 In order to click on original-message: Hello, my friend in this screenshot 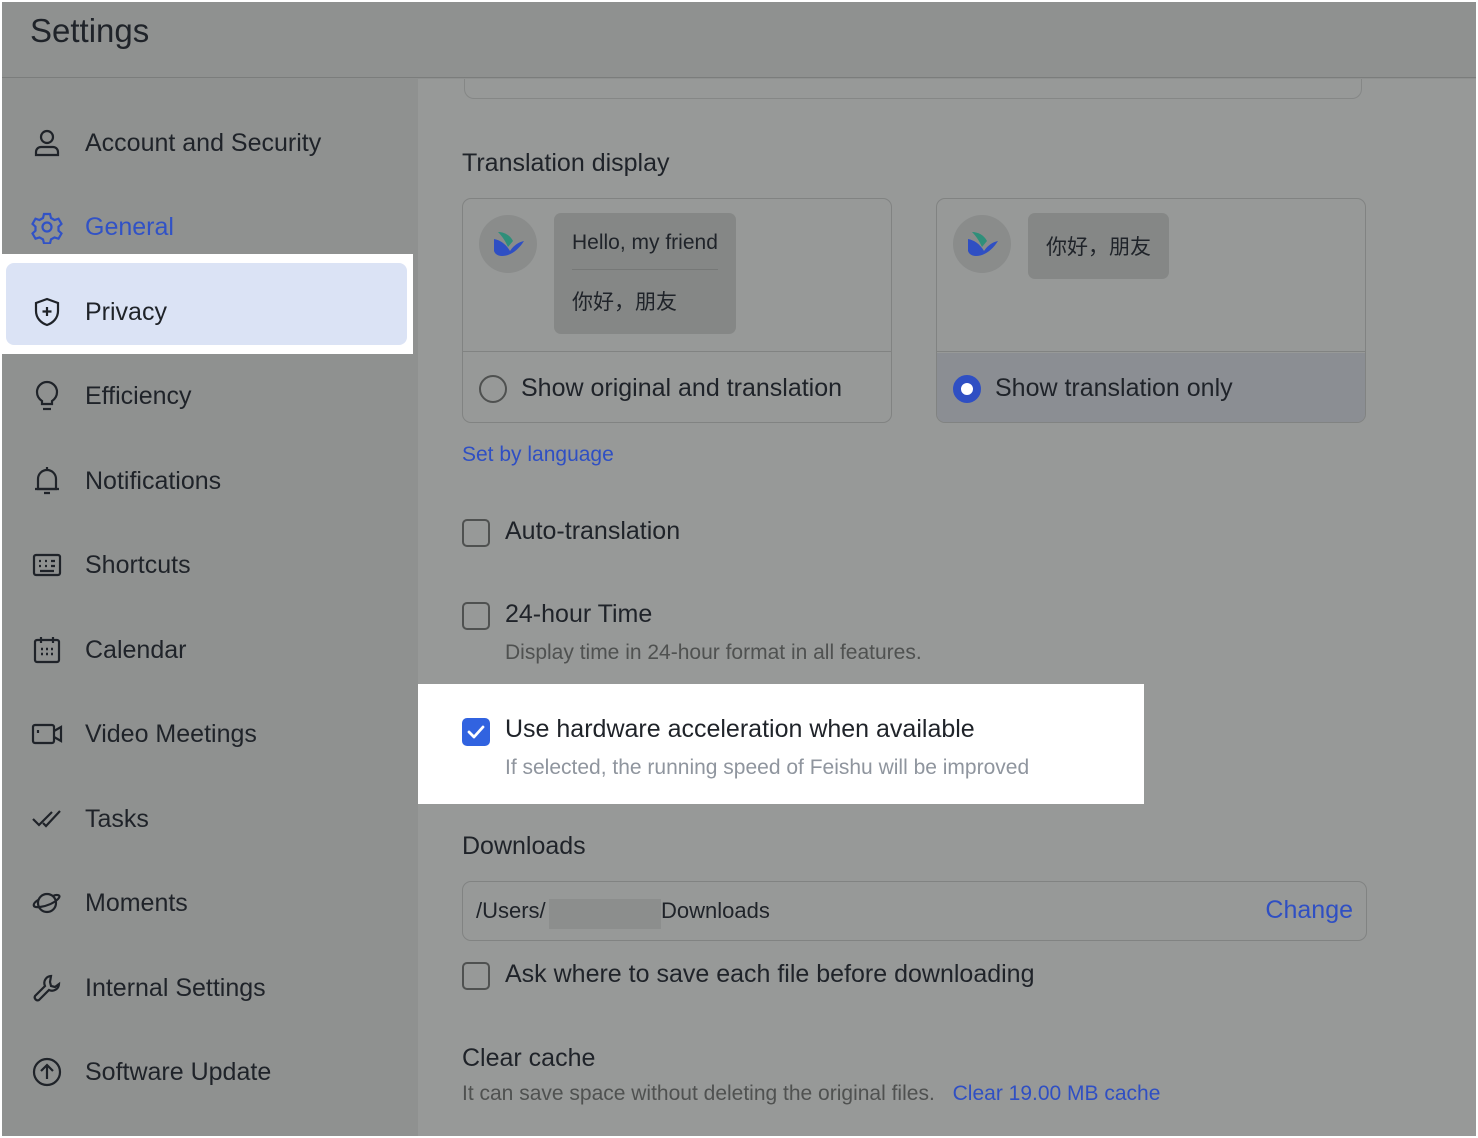, I will do `click(645, 242)`.